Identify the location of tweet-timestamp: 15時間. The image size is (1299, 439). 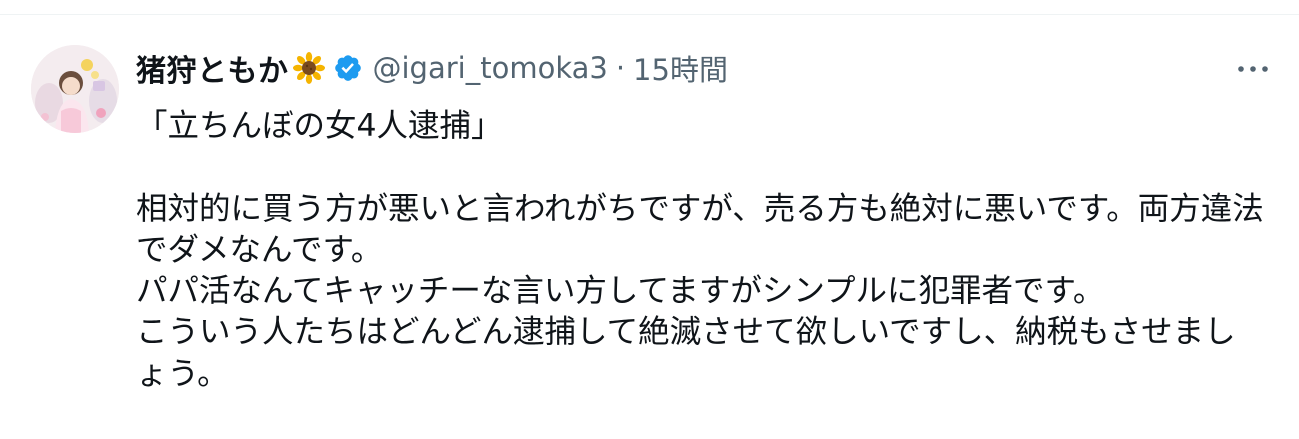
(680, 68).